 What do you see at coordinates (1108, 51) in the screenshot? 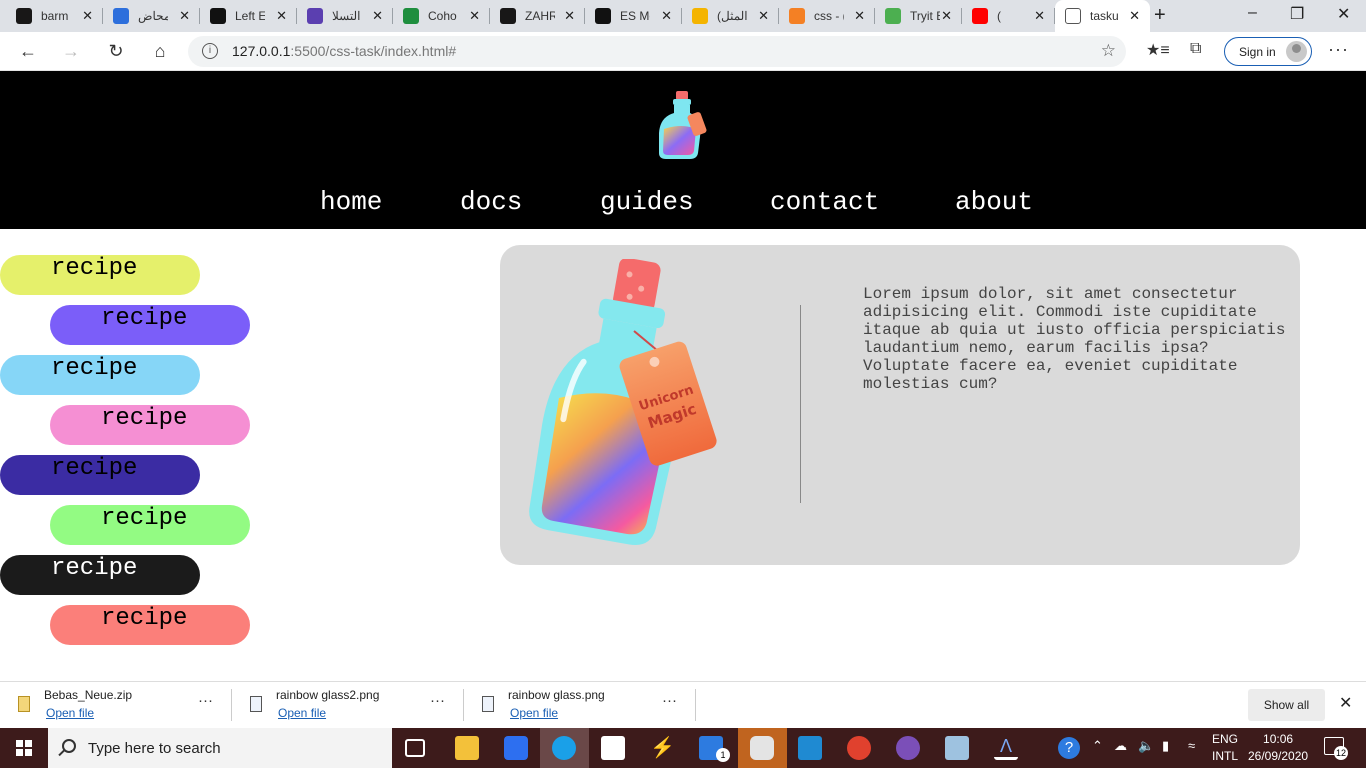
I see `favorite-star-icon: ☆` at bounding box center [1108, 51].